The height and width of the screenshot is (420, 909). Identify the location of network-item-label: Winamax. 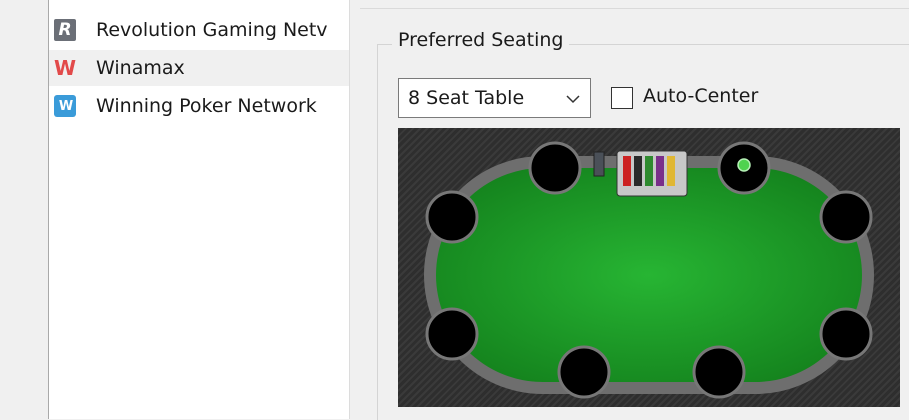
(140, 68).